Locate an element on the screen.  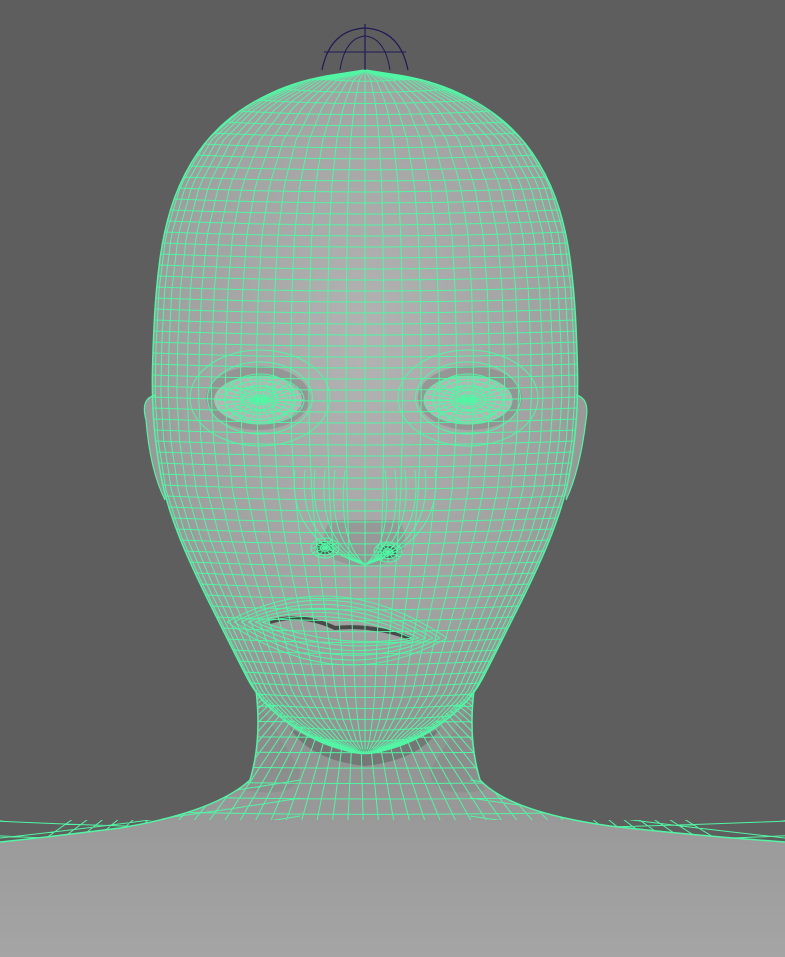
top-locator-icon is located at coordinates (365, 47).